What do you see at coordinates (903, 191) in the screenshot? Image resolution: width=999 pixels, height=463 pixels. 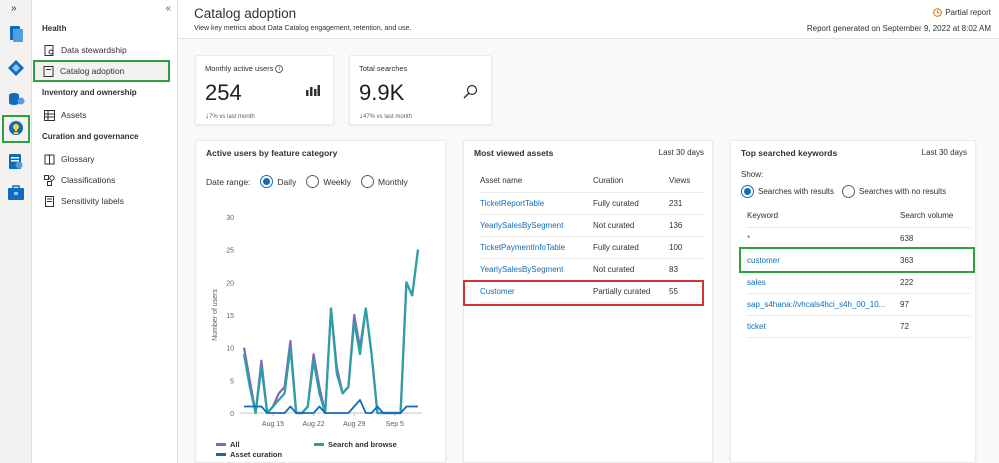 I see `radio-label: Searches with no results` at bounding box center [903, 191].